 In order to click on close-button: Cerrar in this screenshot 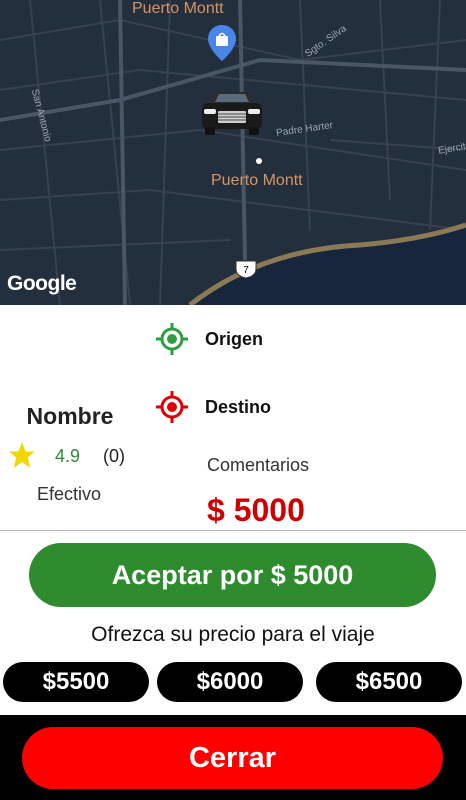, I will do `click(232, 758)`.